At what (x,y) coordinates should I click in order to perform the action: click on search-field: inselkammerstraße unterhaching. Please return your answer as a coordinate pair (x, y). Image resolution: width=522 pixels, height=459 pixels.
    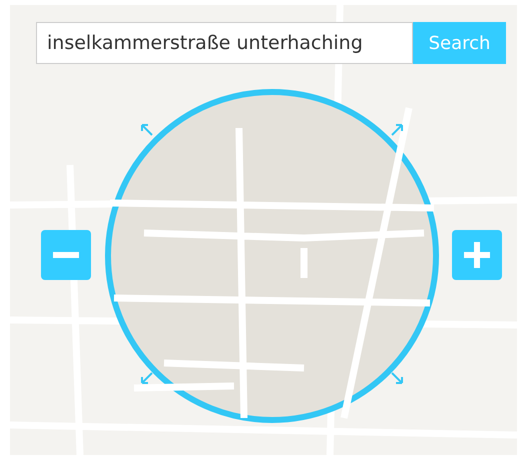
    Looking at the image, I should click on (224, 43).